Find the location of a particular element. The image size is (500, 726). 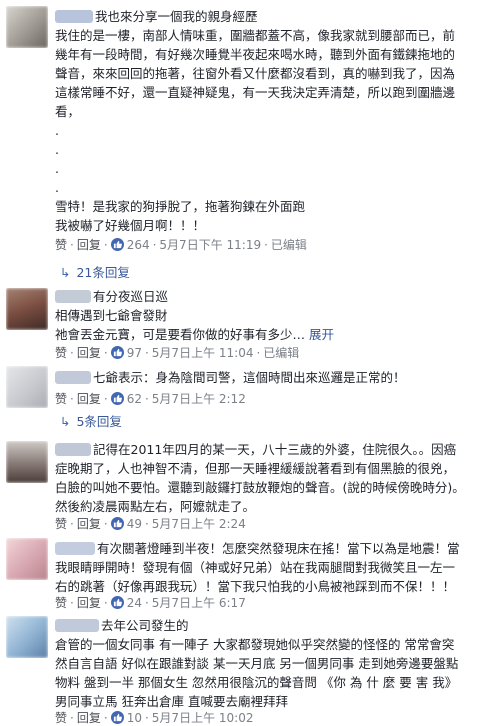

comment-actions: 赞 · 回复 · 97 · 5月7日上午 11:04 · 已编辑 is located at coordinates (177, 353).